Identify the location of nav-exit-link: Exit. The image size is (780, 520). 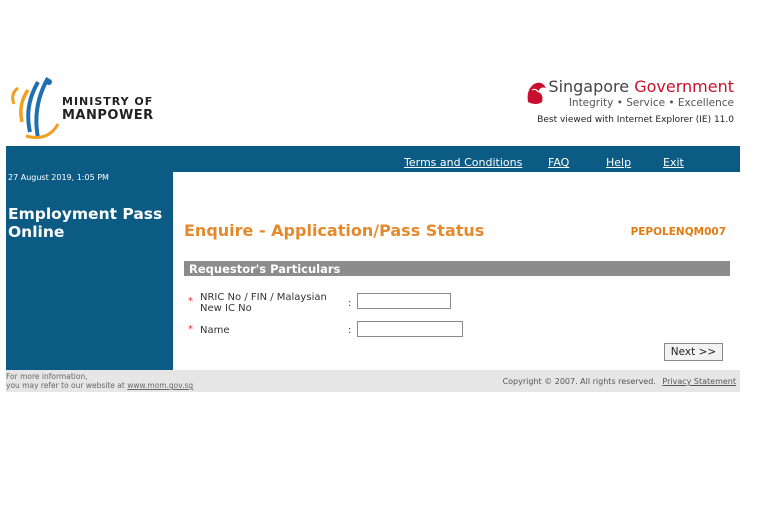
(673, 162).